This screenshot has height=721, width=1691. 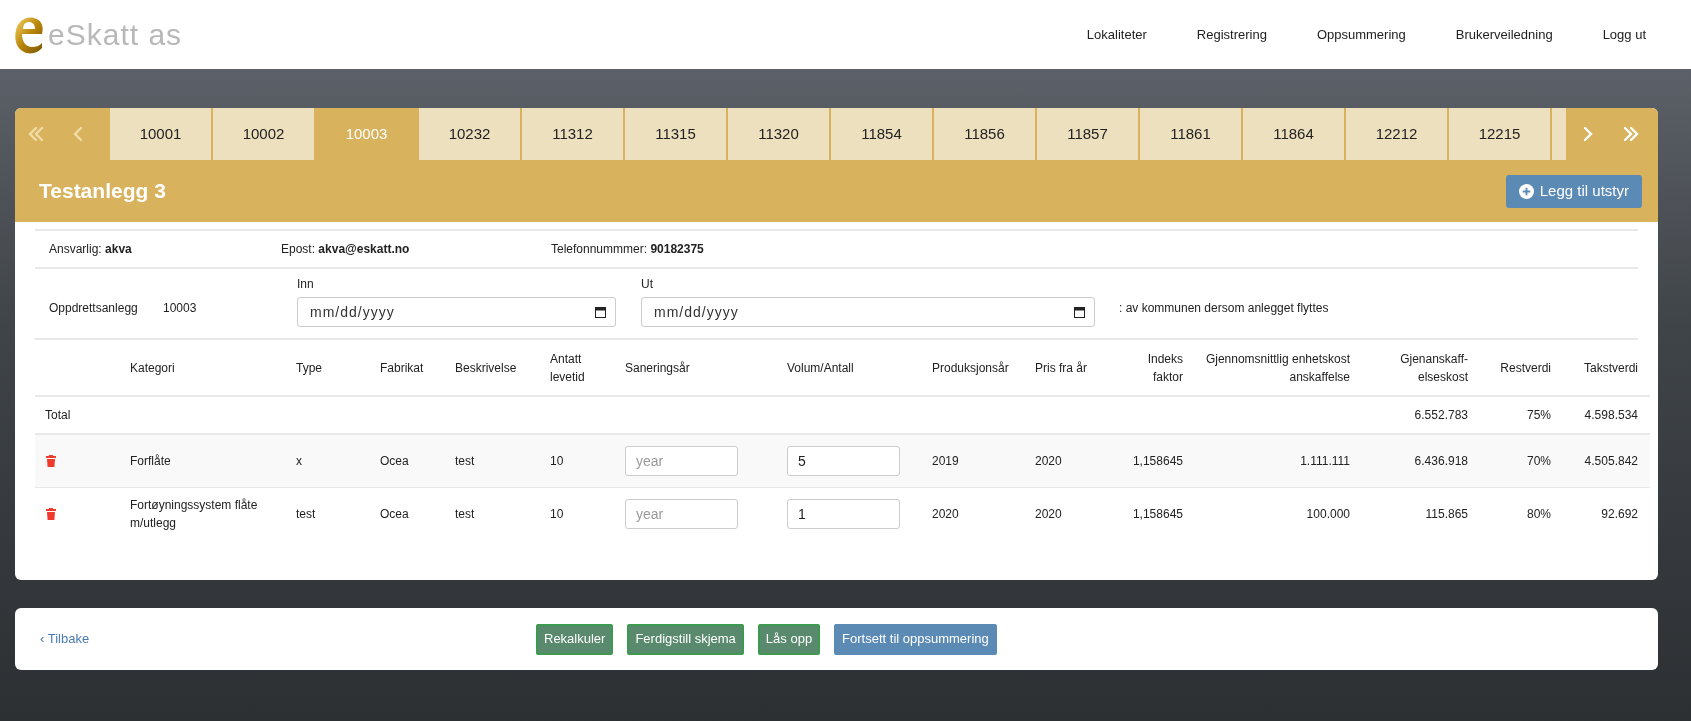 I want to click on column-header: Antatt levetid, so click(x=568, y=368).